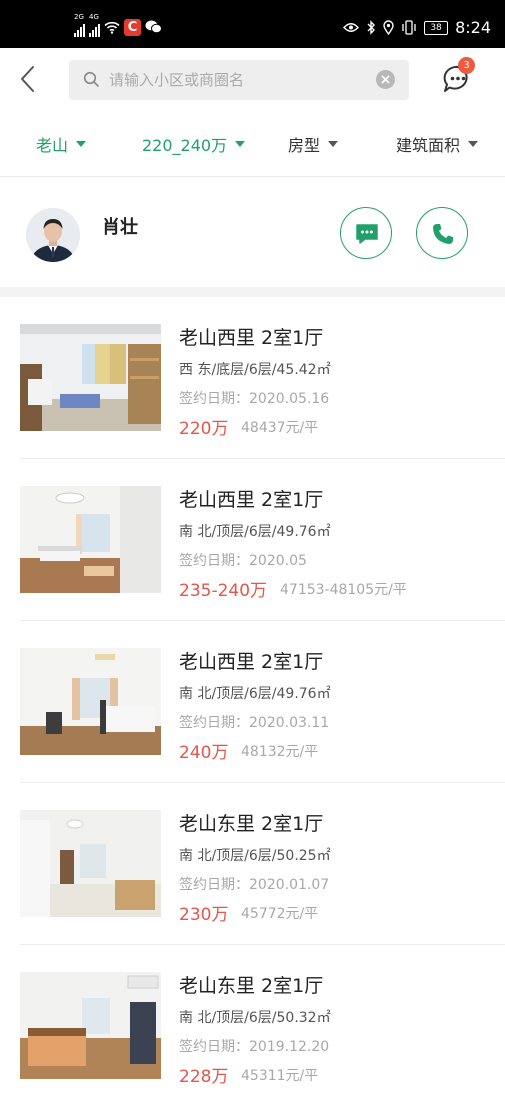 The width and height of the screenshot is (505, 1107). What do you see at coordinates (53, 235) in the screenshot?
I see `avatar` at bounding box center [53, 235].